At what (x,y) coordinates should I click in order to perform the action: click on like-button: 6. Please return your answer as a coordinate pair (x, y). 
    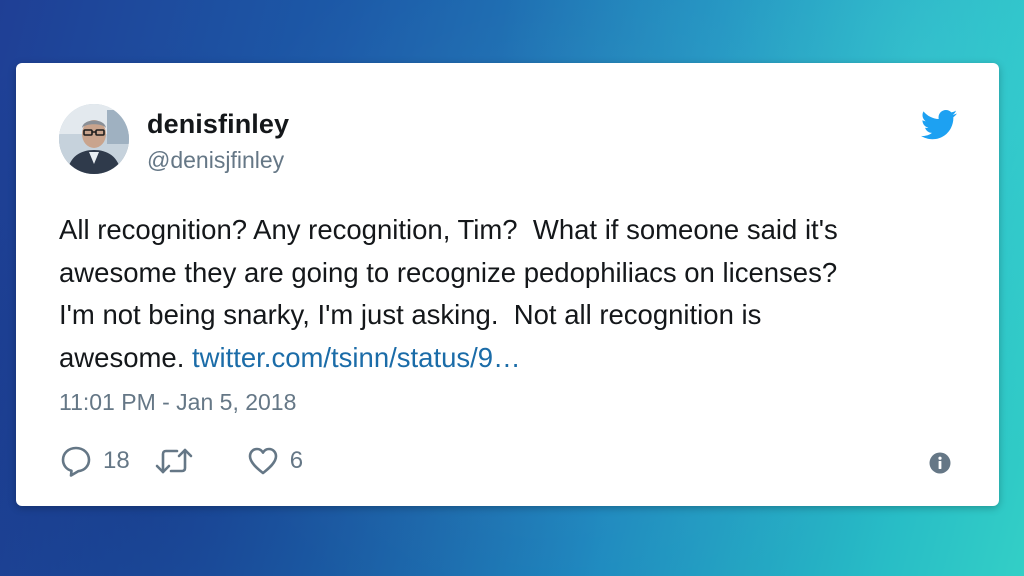
    Looking at the image, I should click on (274, 461).